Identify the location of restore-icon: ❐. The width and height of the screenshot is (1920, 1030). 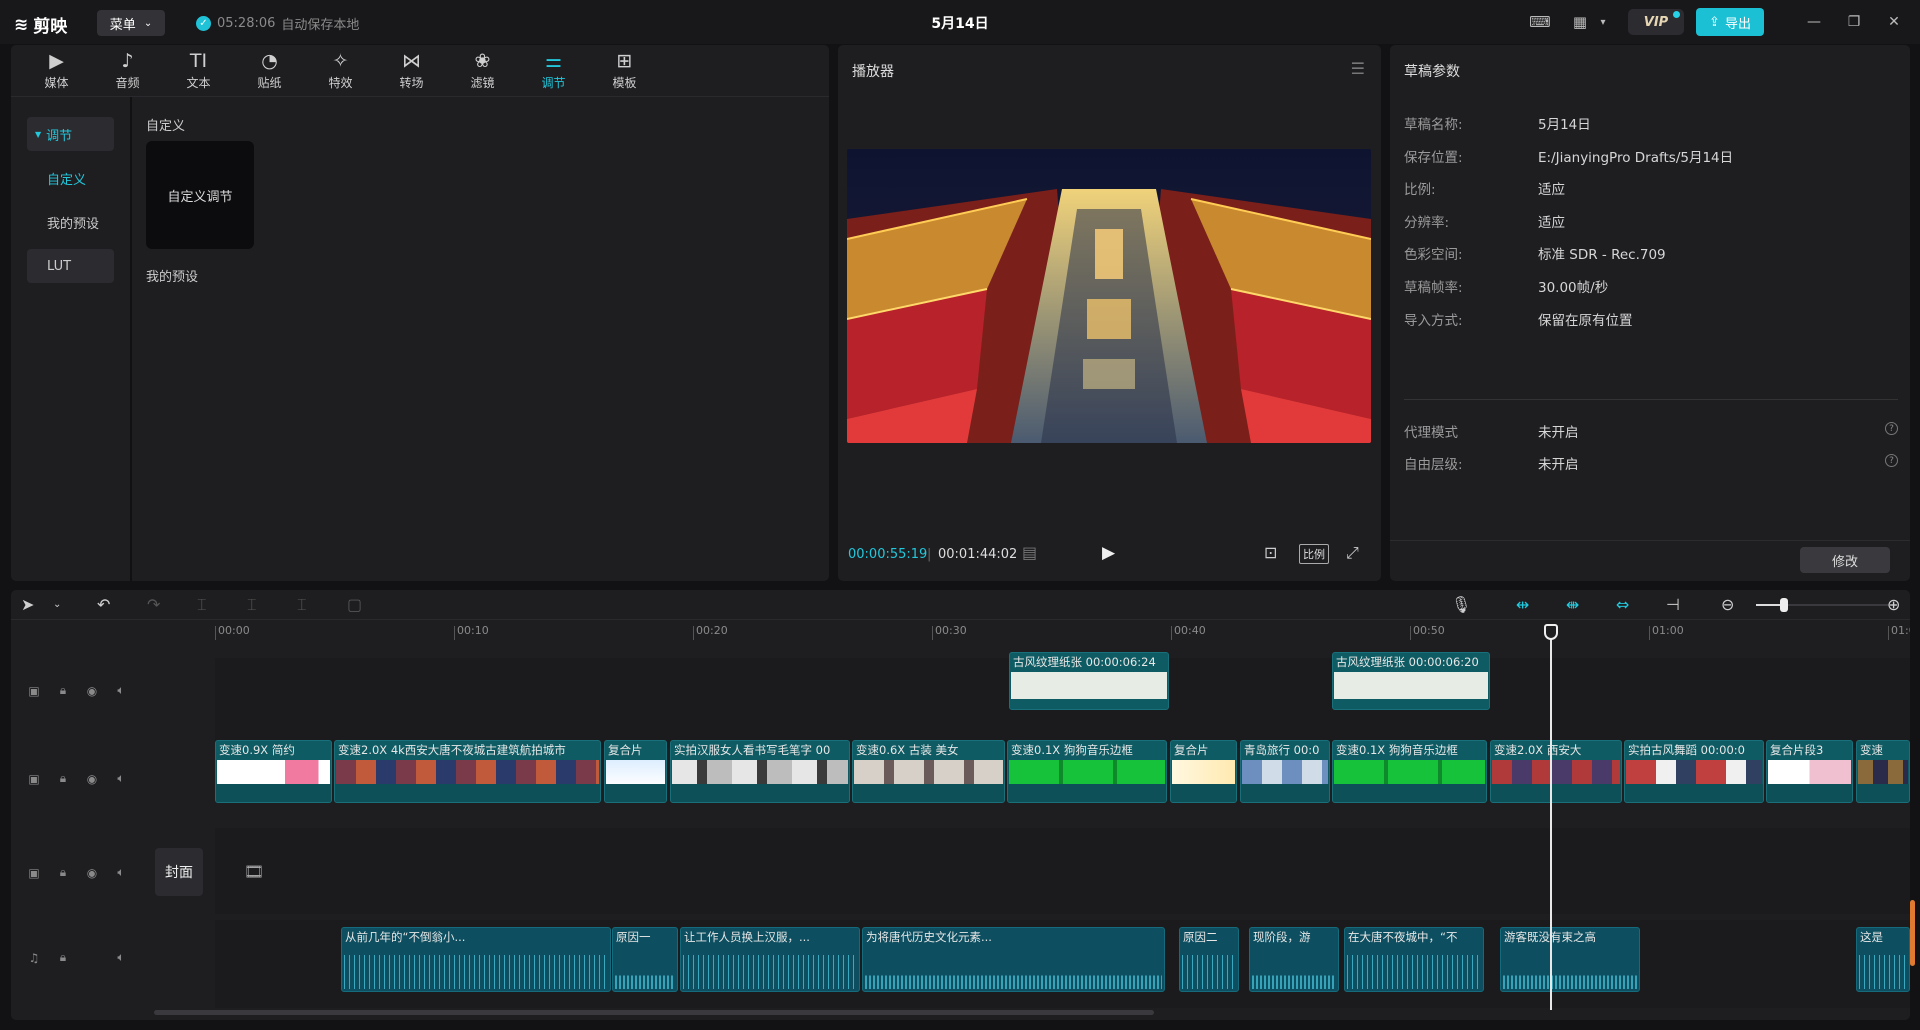
(1854, 22).